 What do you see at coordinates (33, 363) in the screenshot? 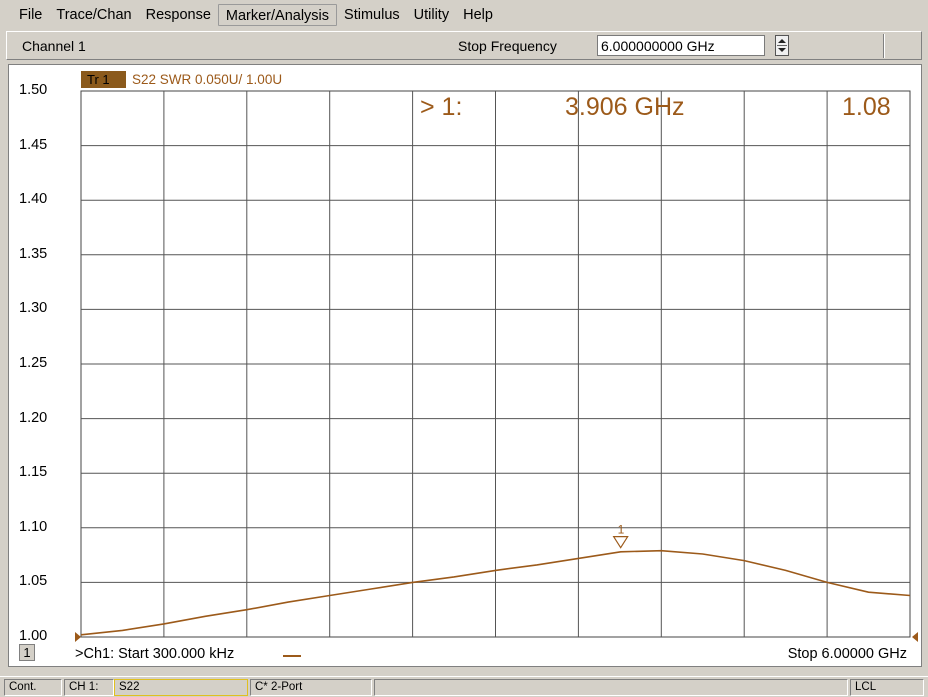
I see `y-tick-label: 1.25` at bounding box center [33, 363].